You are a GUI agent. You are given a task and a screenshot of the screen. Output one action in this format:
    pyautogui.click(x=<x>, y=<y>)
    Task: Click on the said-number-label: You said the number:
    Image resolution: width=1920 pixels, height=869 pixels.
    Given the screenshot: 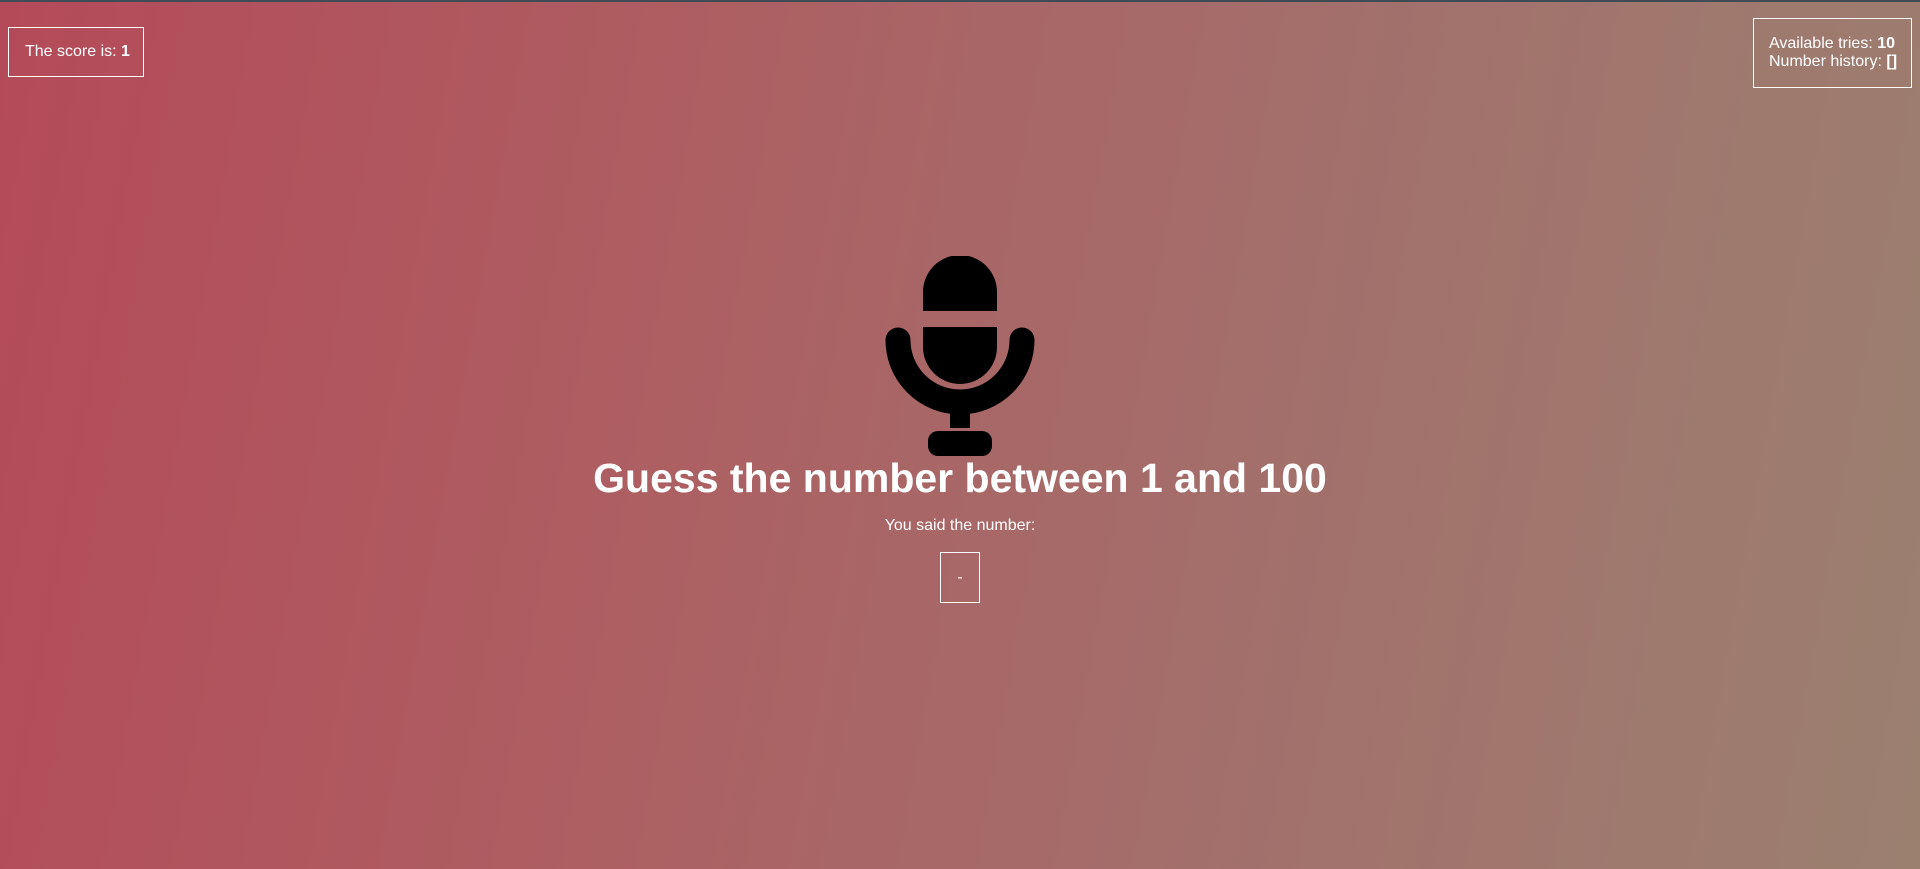 What is the action you would take?
    pyautogui.click(x=960, y=525)
    